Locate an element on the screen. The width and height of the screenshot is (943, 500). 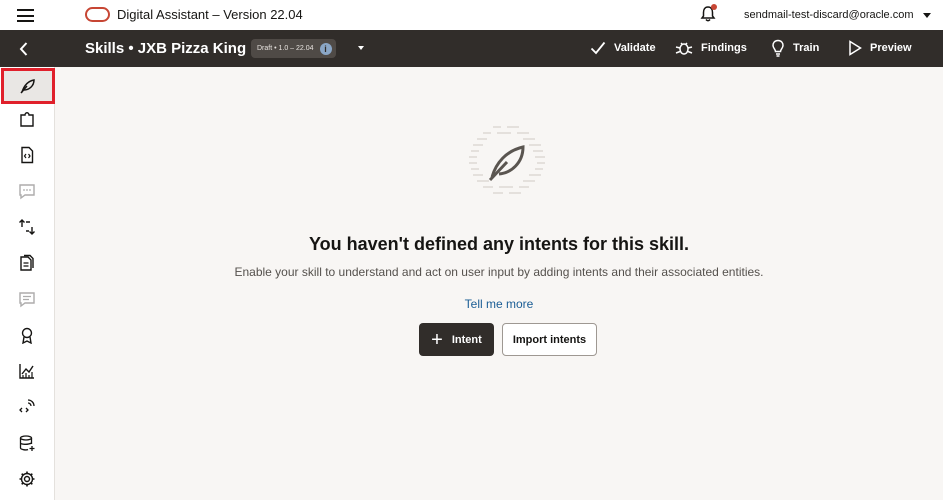
version-badge: Draft • 1.0 – 22.04 i is located at coordinates (293, 48).